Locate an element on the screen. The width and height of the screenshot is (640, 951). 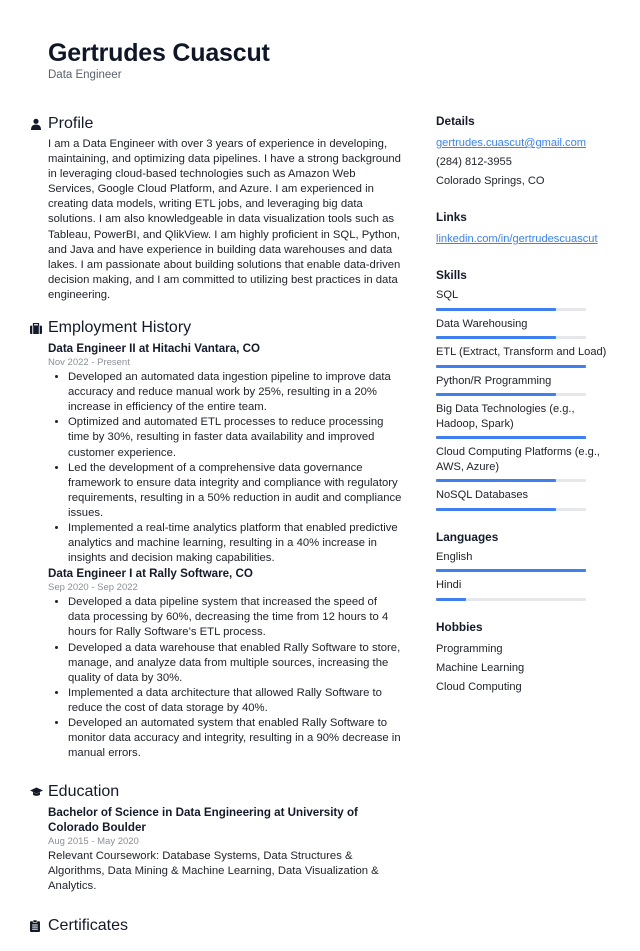
links-heading: Links is located at coordinates (451, 217).